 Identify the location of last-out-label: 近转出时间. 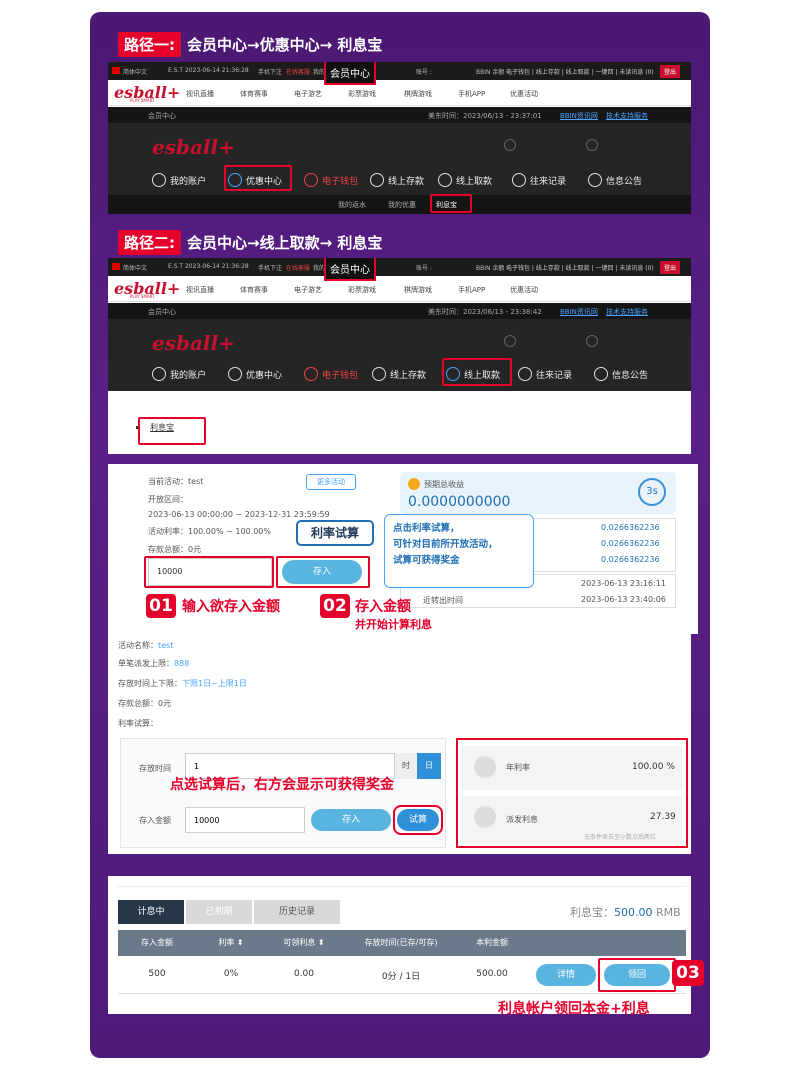
(443, 600).